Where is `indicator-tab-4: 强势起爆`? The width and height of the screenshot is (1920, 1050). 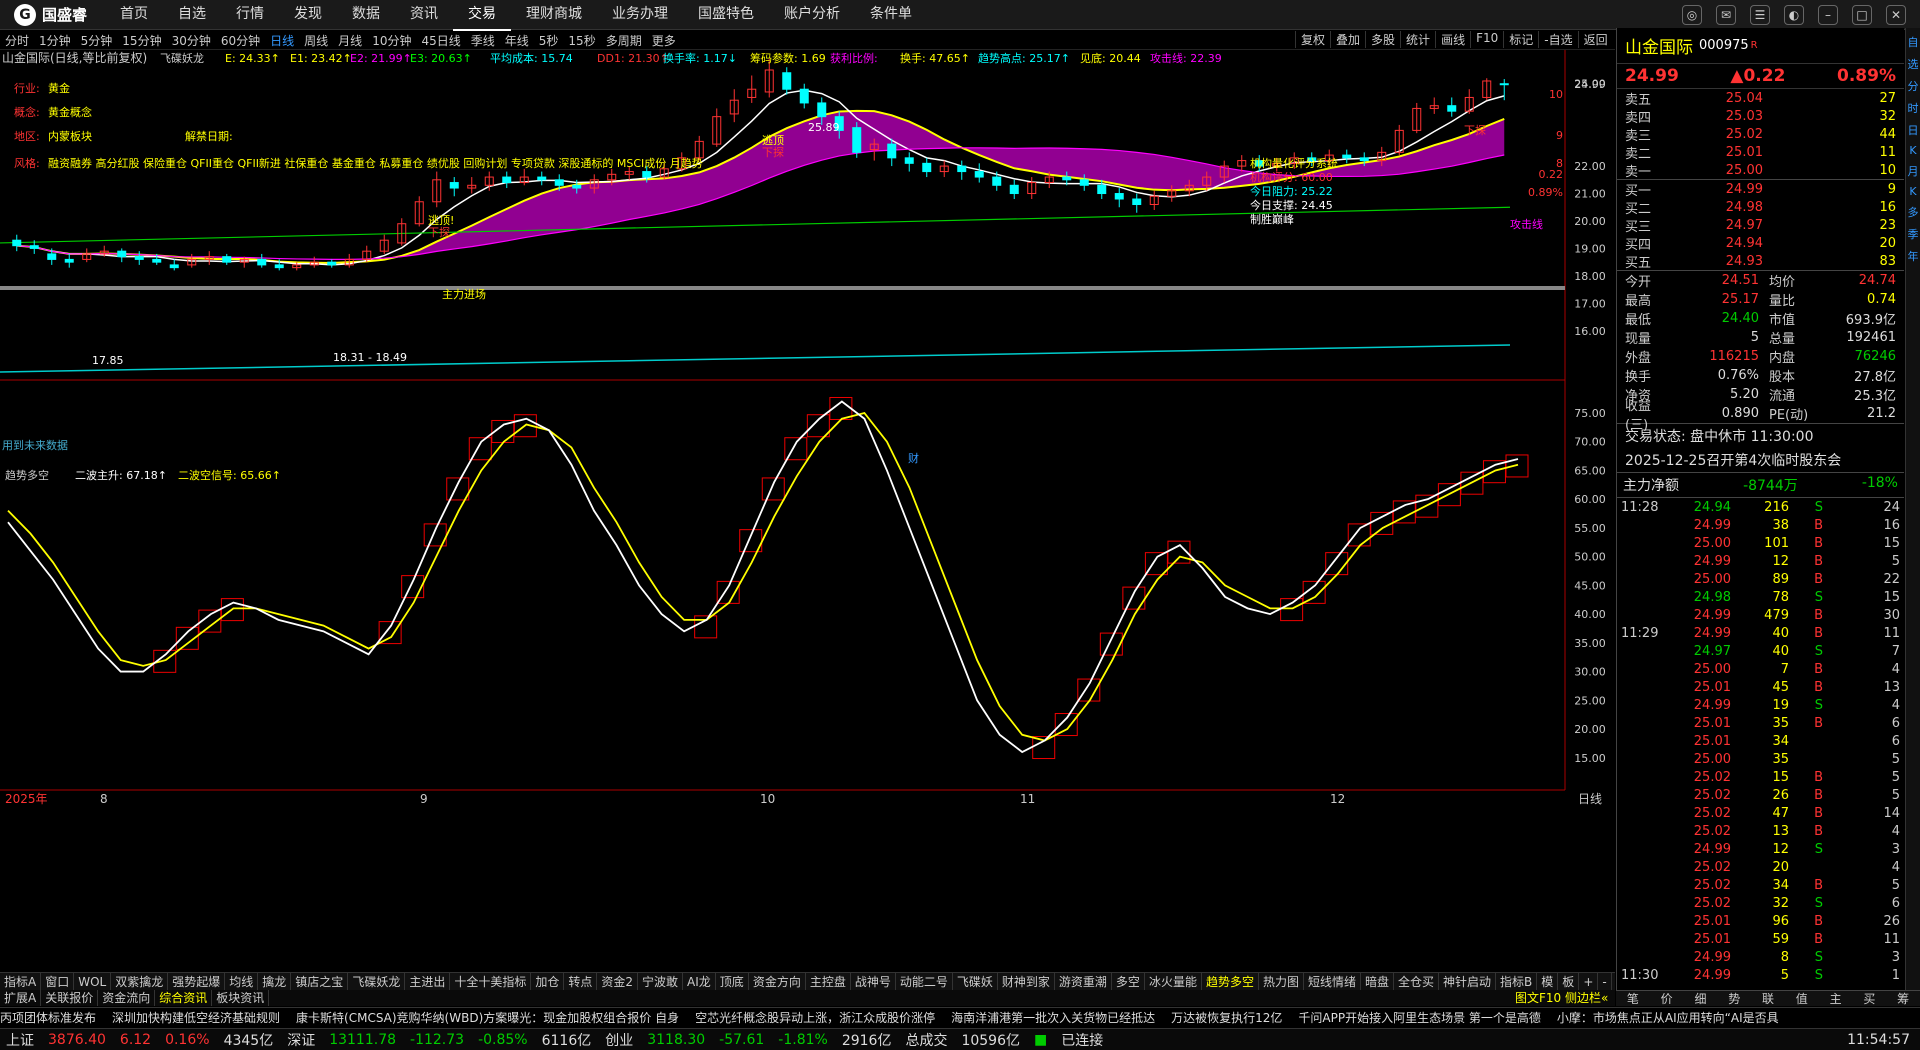 indicator-tab-4: 强势起爆 is located at coordinates (197, 981).